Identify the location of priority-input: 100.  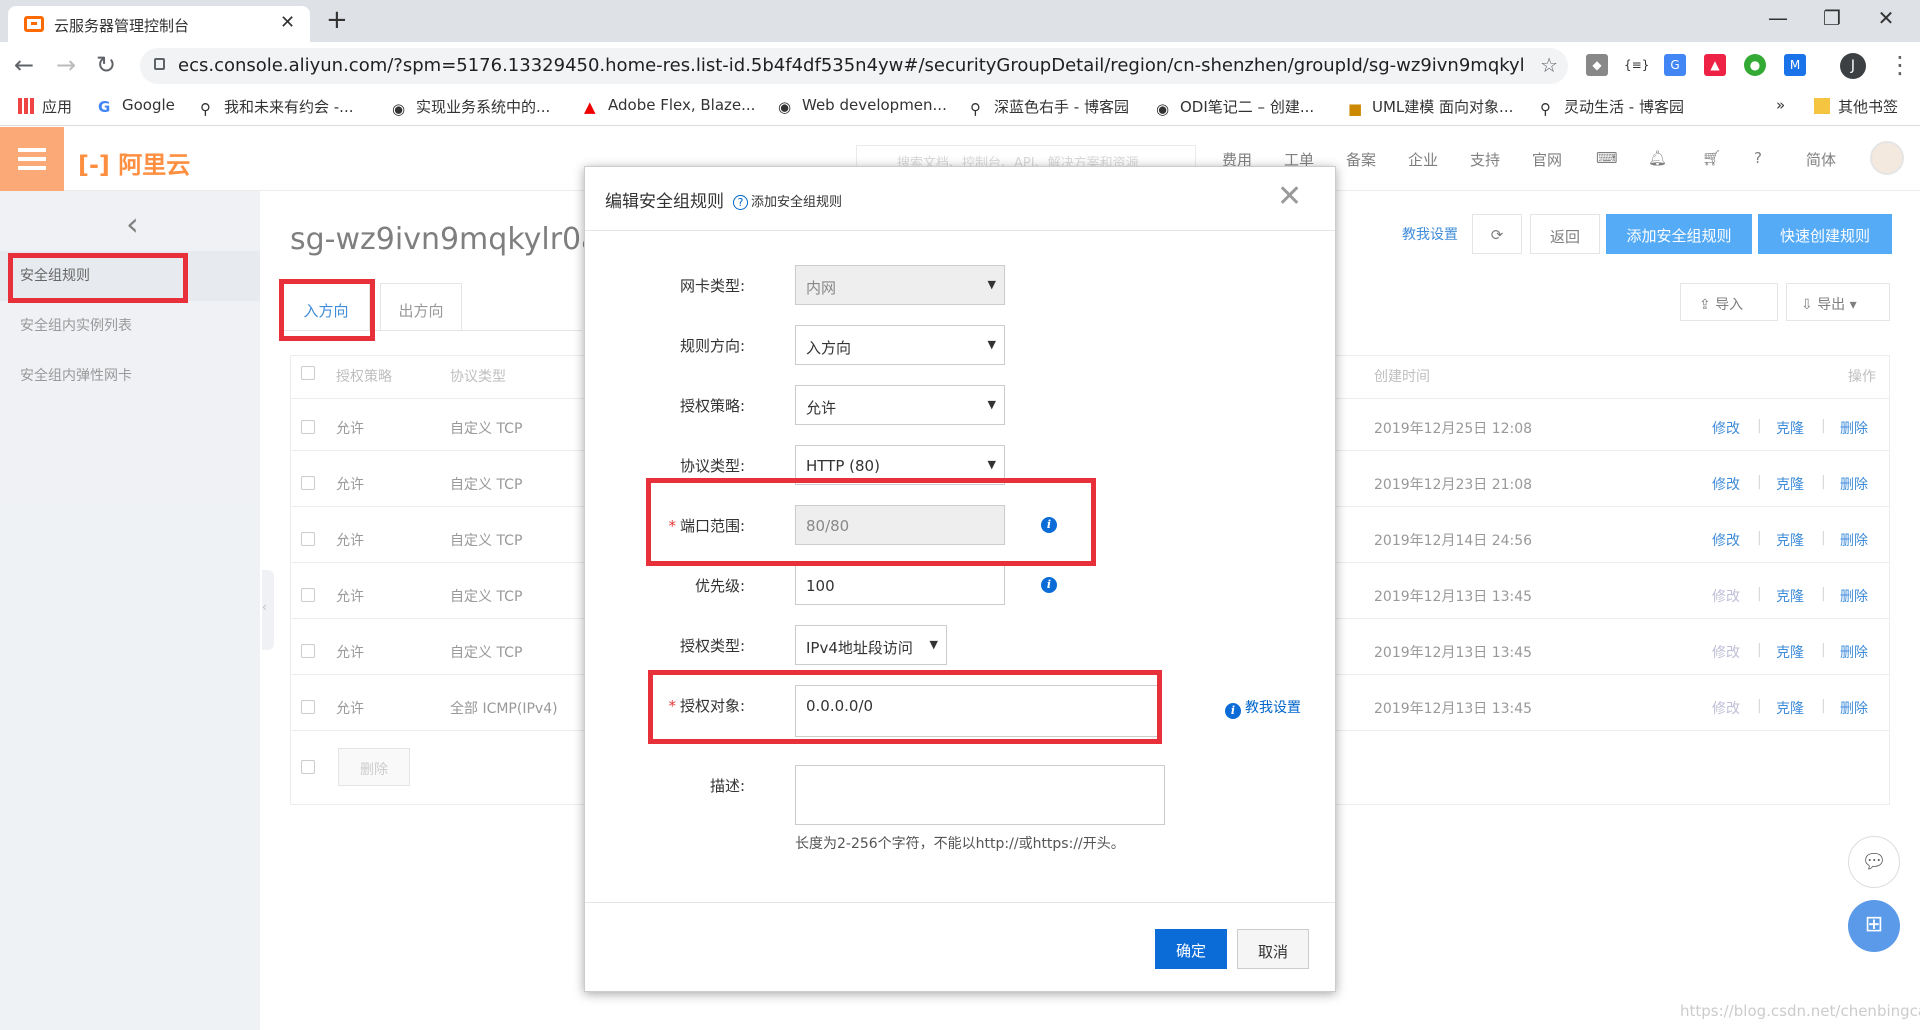
(900, 585).